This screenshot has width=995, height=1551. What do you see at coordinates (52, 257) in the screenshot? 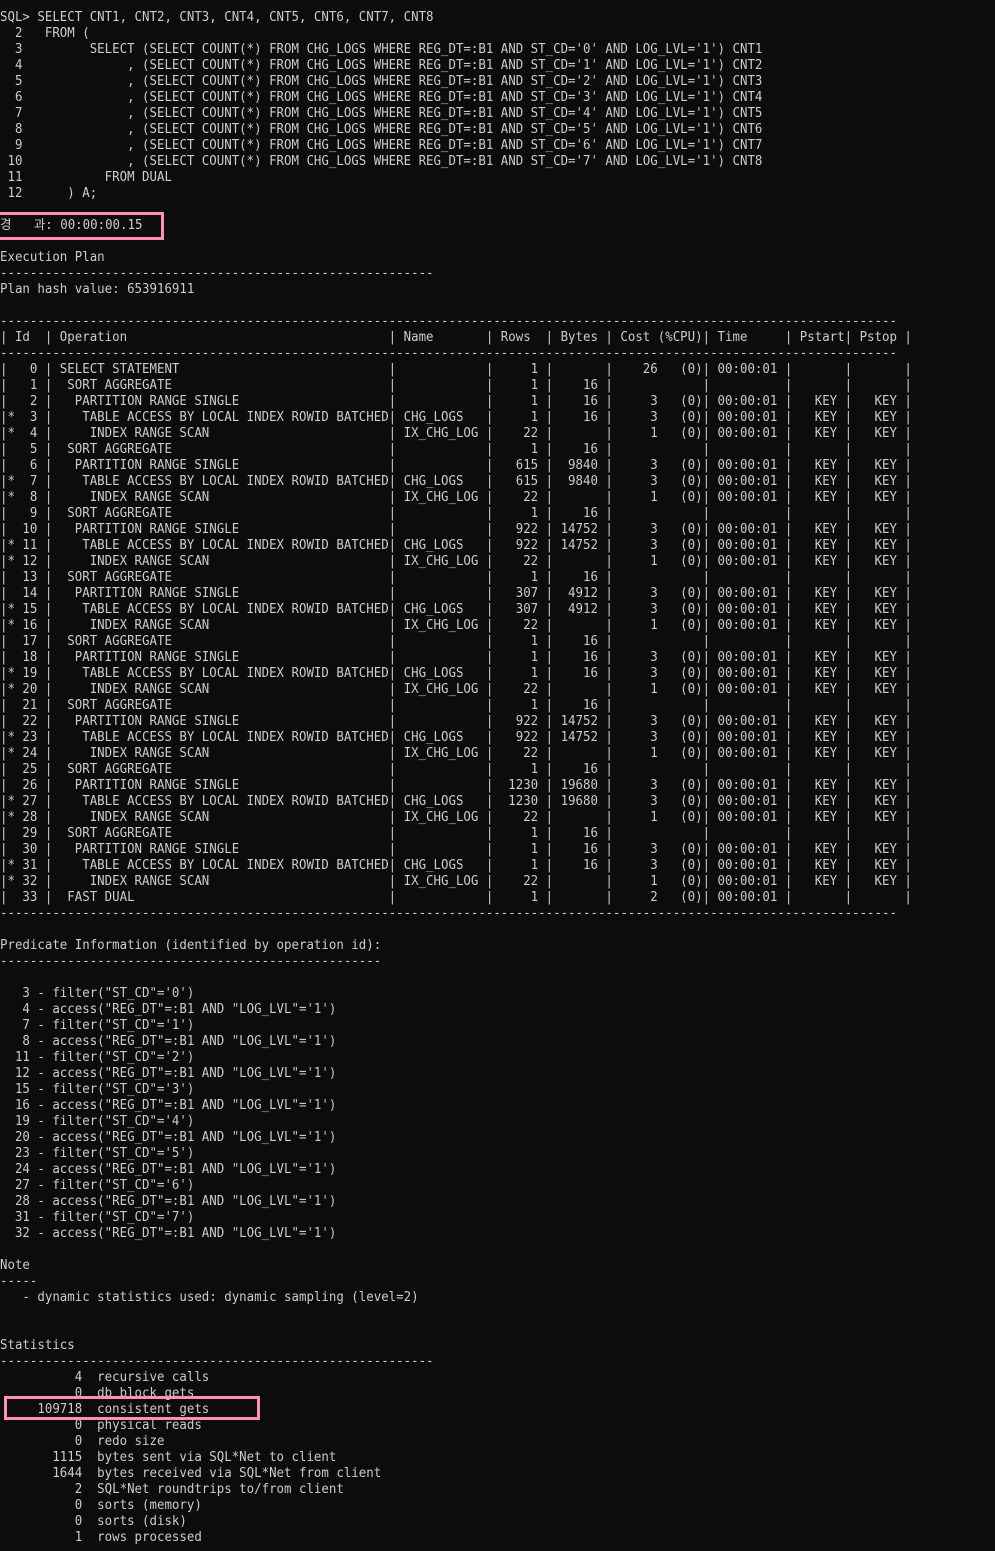
I see `terminal-line: Execution Plan` at bounding box center [52, 257].